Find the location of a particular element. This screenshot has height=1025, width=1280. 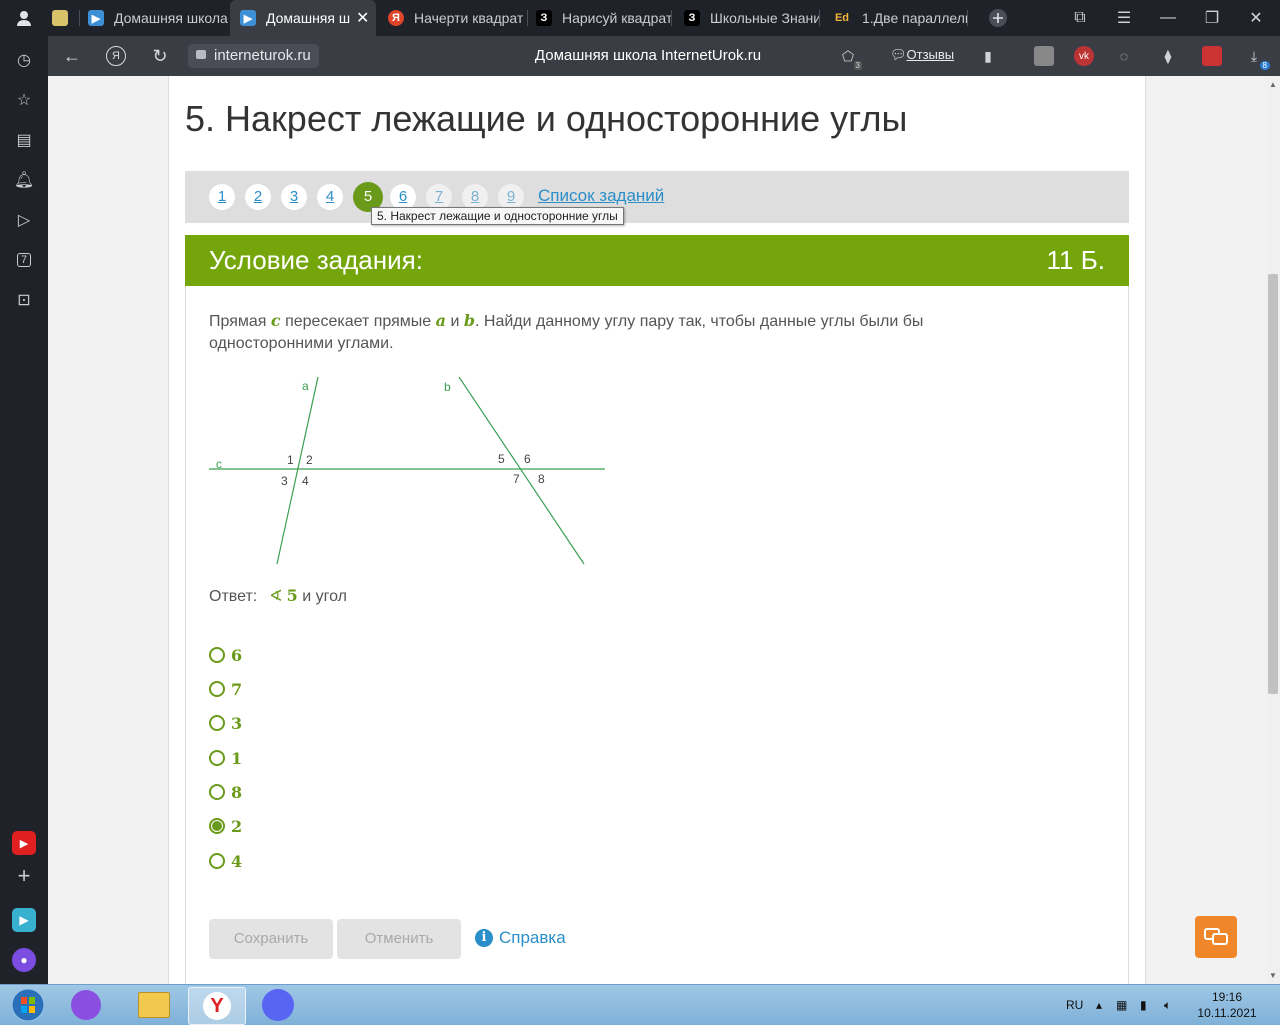

lesson-heading: 5. Накрест лежащие и односторонние углы is located at coordinates (546, 118).